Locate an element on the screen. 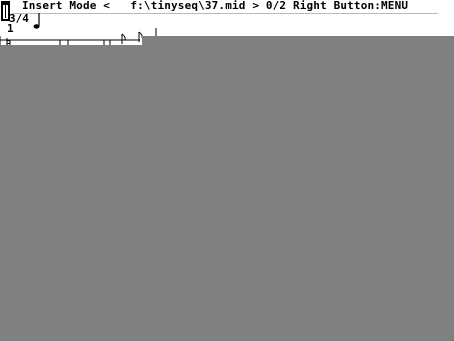  flag-icon is located at coordinates (123, 38).